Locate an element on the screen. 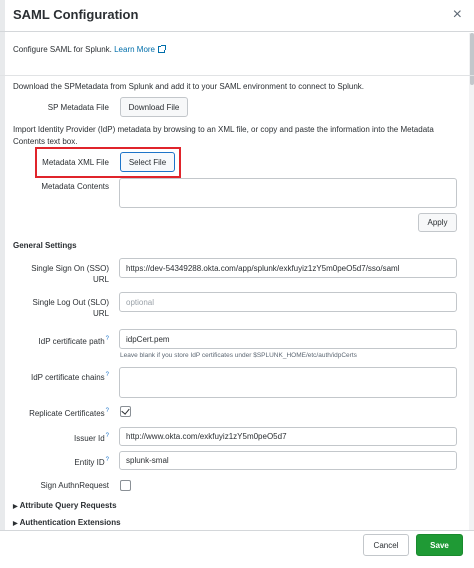 Image resolution: width=474 pixels, height=568 pixels. metadata-contents-textarea is located at coordinates (288, 193).